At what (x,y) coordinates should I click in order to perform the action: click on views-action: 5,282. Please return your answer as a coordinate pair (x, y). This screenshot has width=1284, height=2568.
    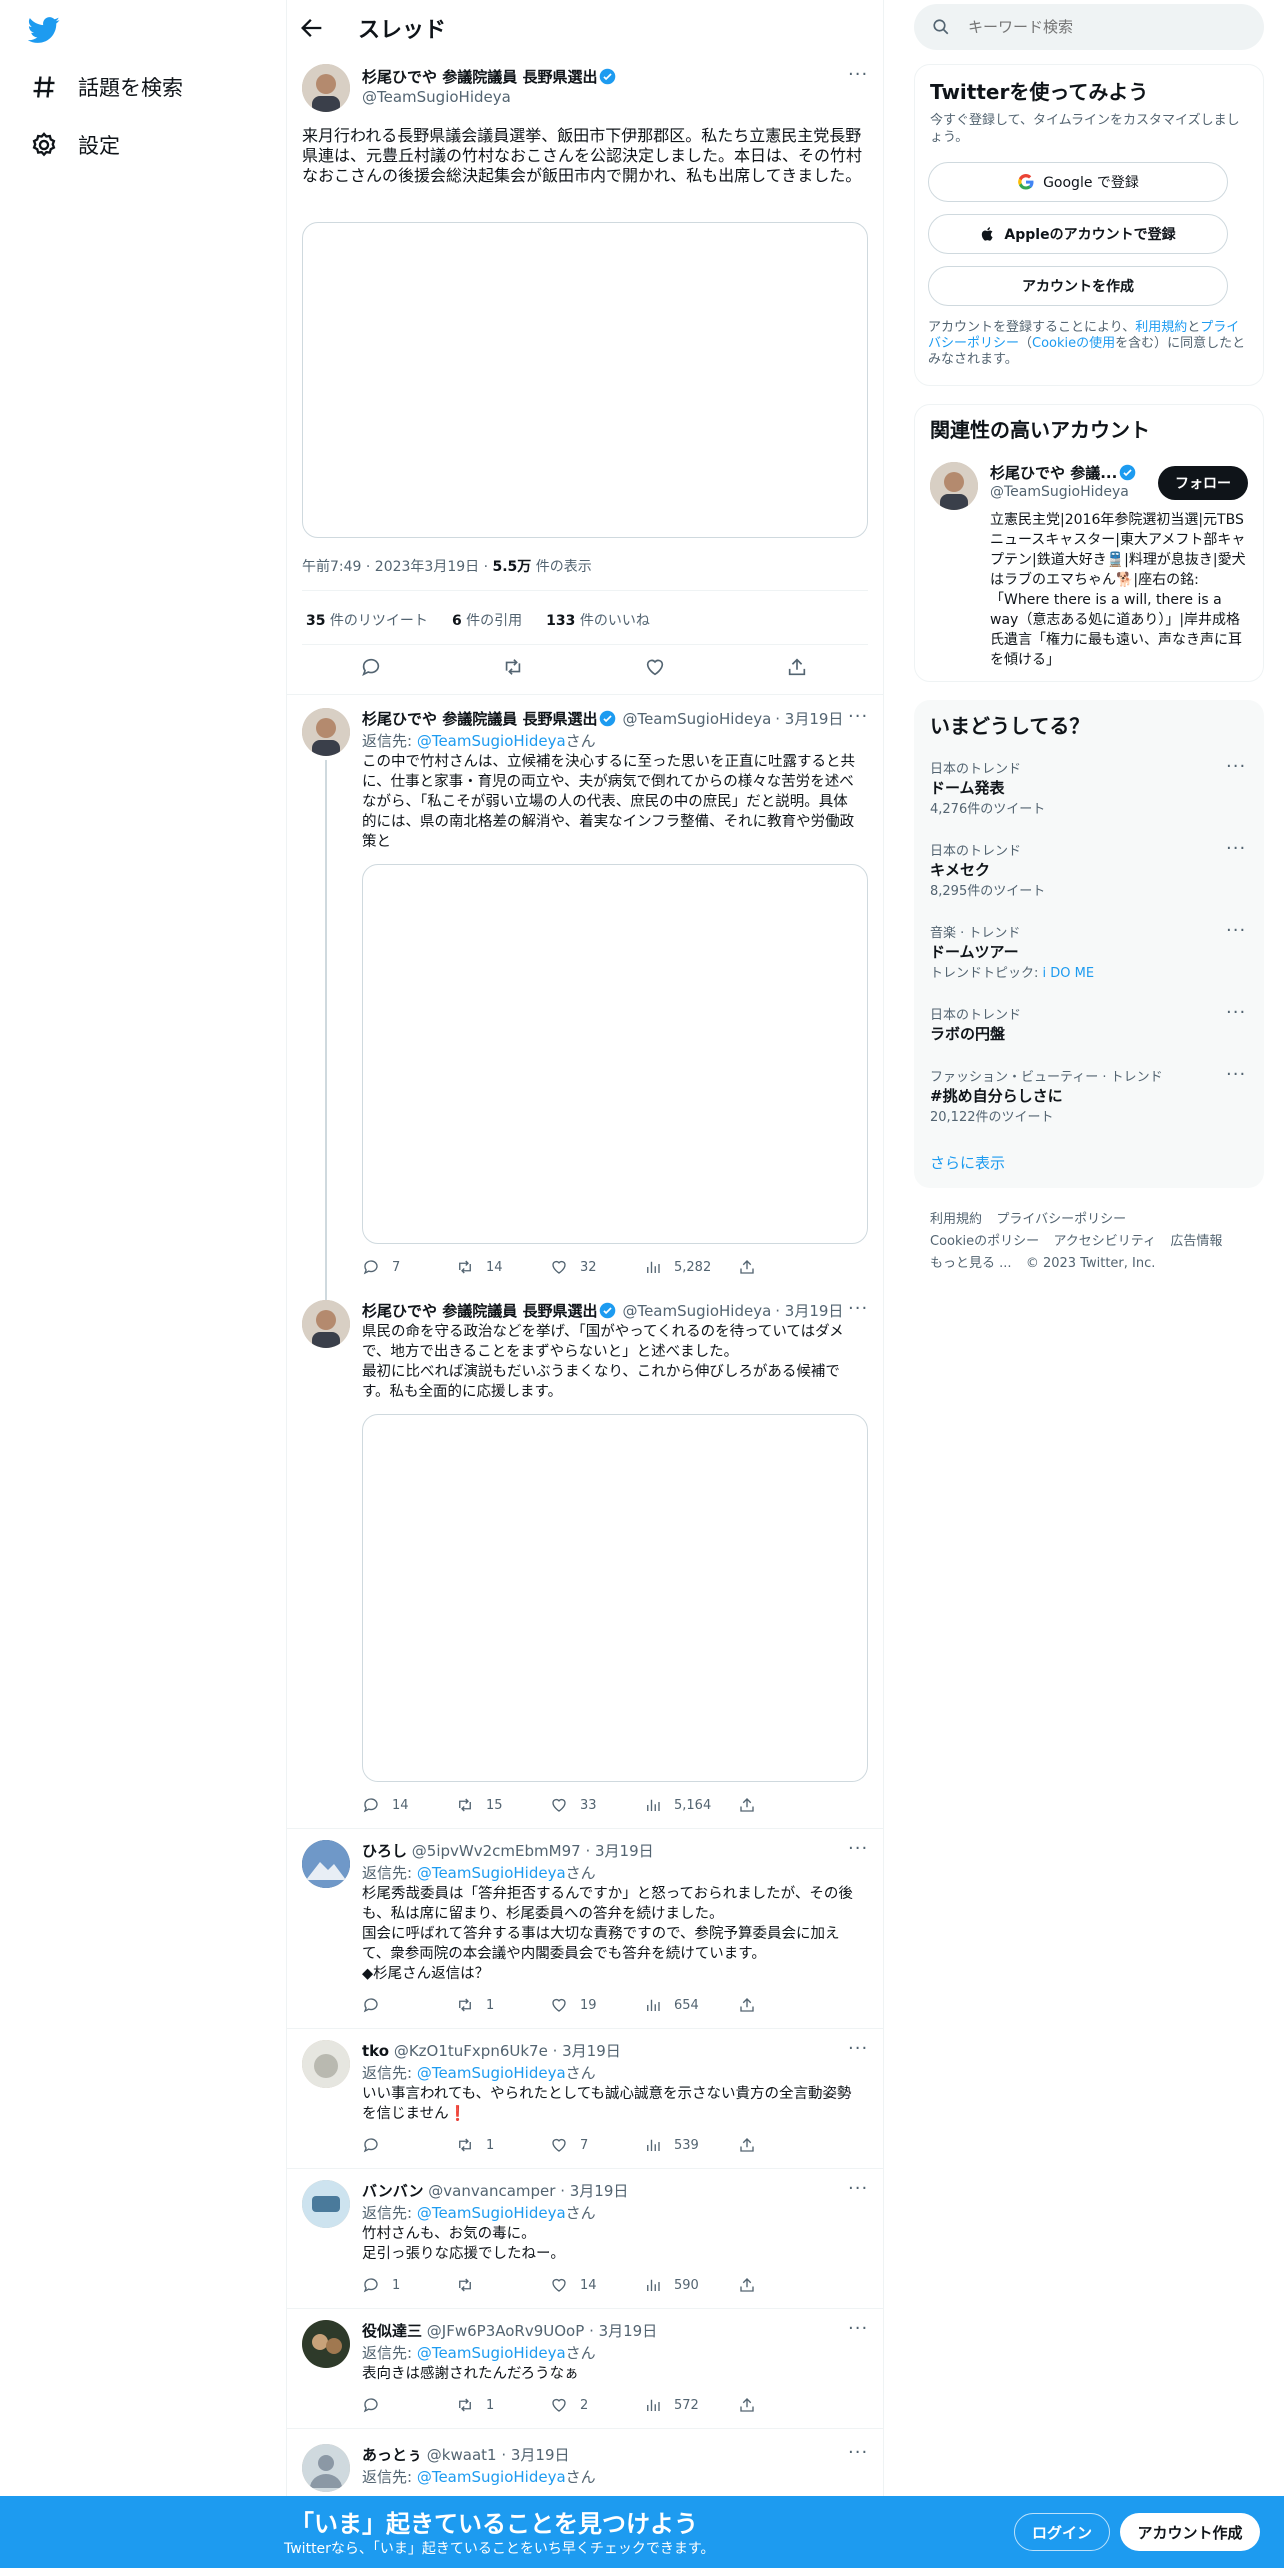
    Looking at the image, I should click on (691, 1267).